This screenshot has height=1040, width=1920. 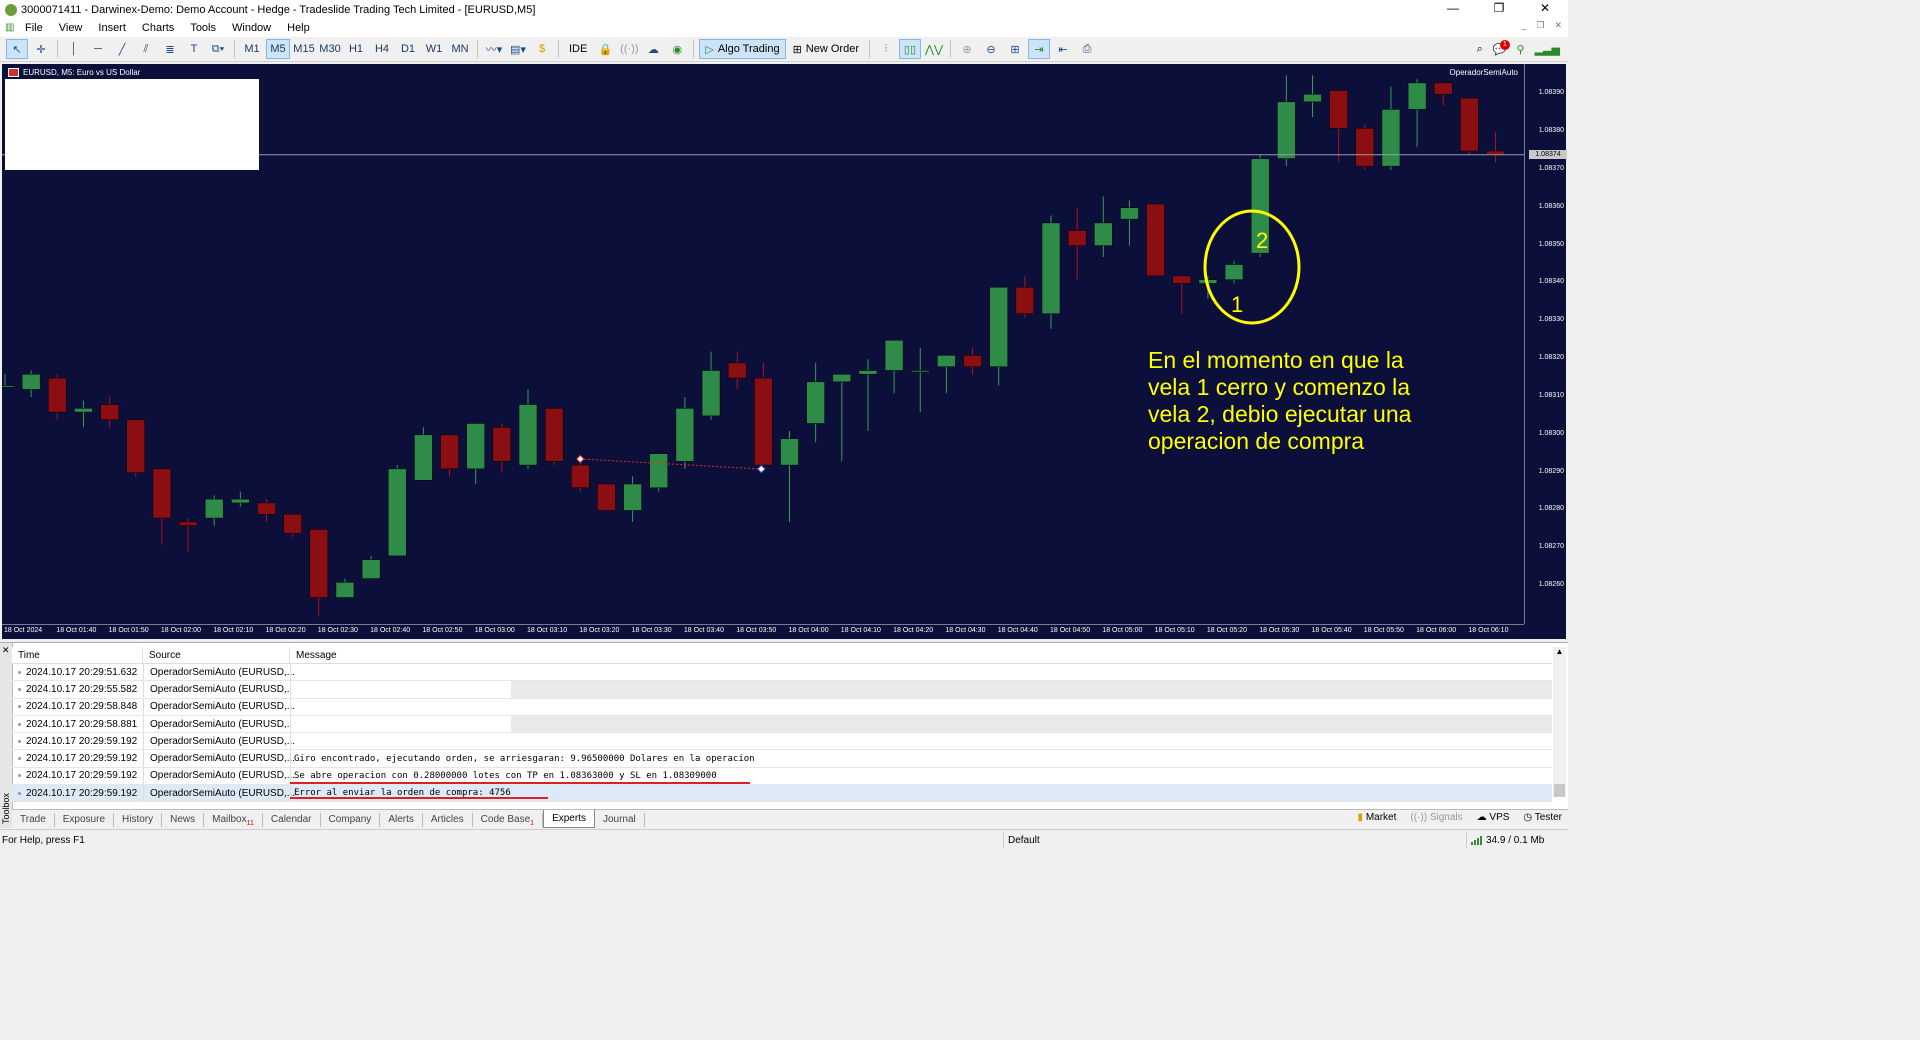 What do you see at coordinates (292, 819) in the screenshot?
I see `tab-calendar: Calendar` at bounding box center [292, 819].